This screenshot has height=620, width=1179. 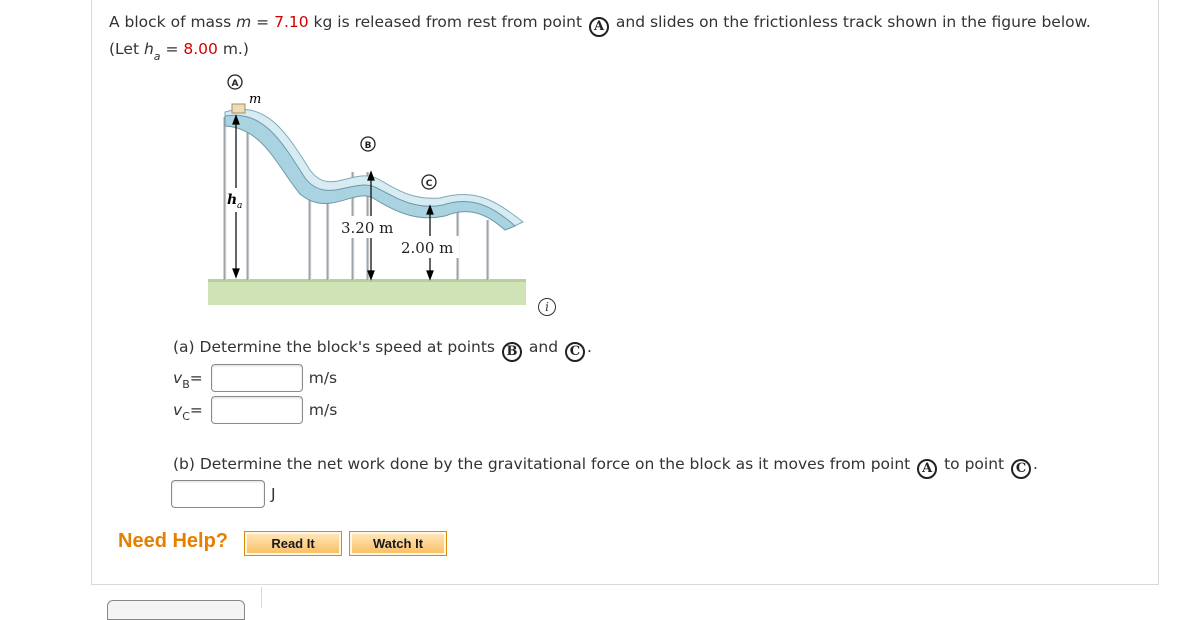 I want to click on block, so click(x=238, y=108).